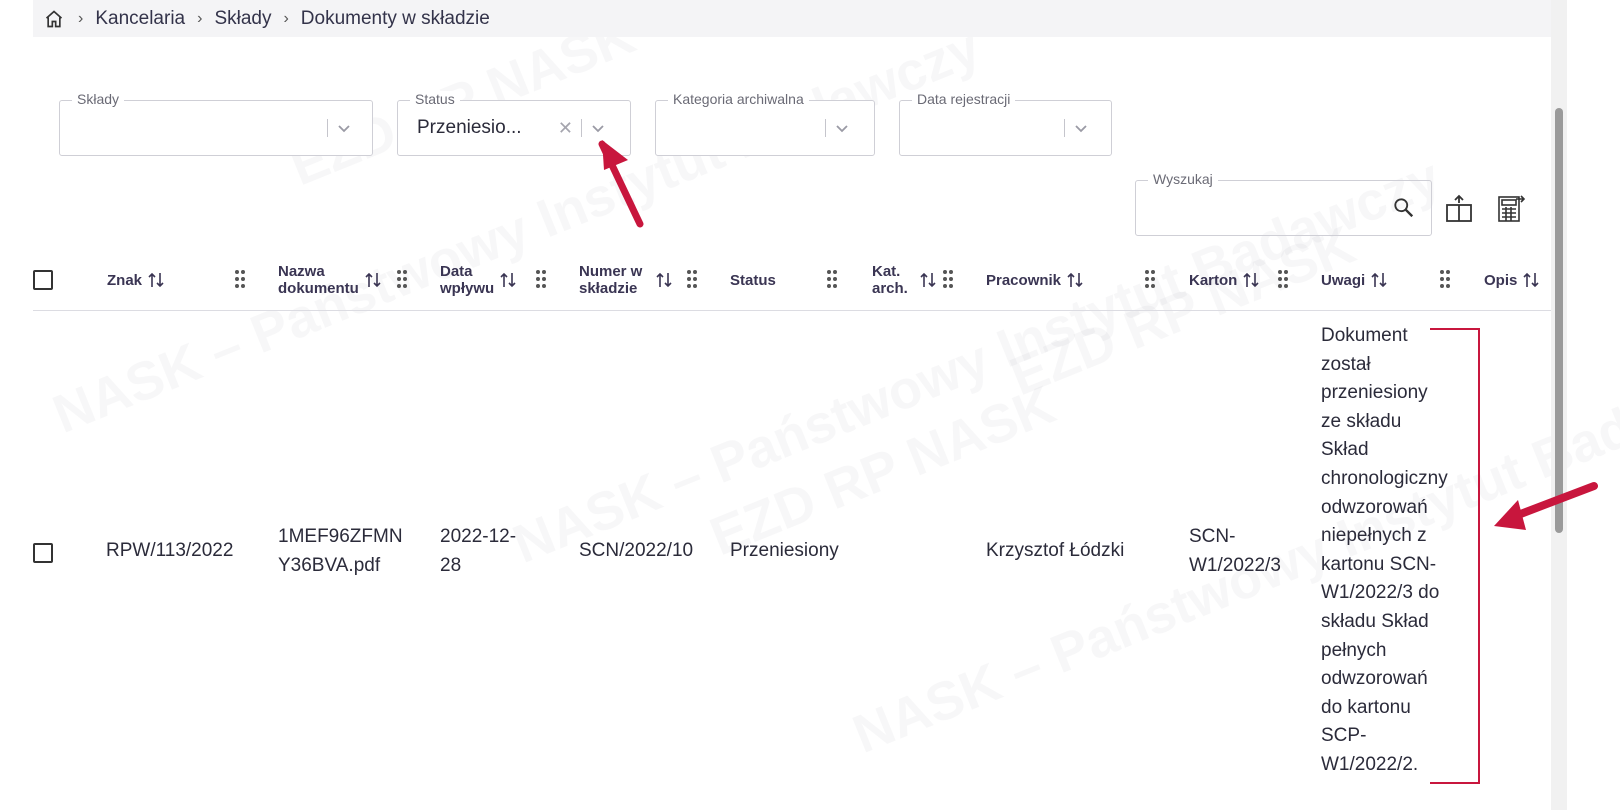 Image resolution: width=1620 pixels, height=810 pixels. I want to click on column-header-label: Opis, so click(1501, 280).